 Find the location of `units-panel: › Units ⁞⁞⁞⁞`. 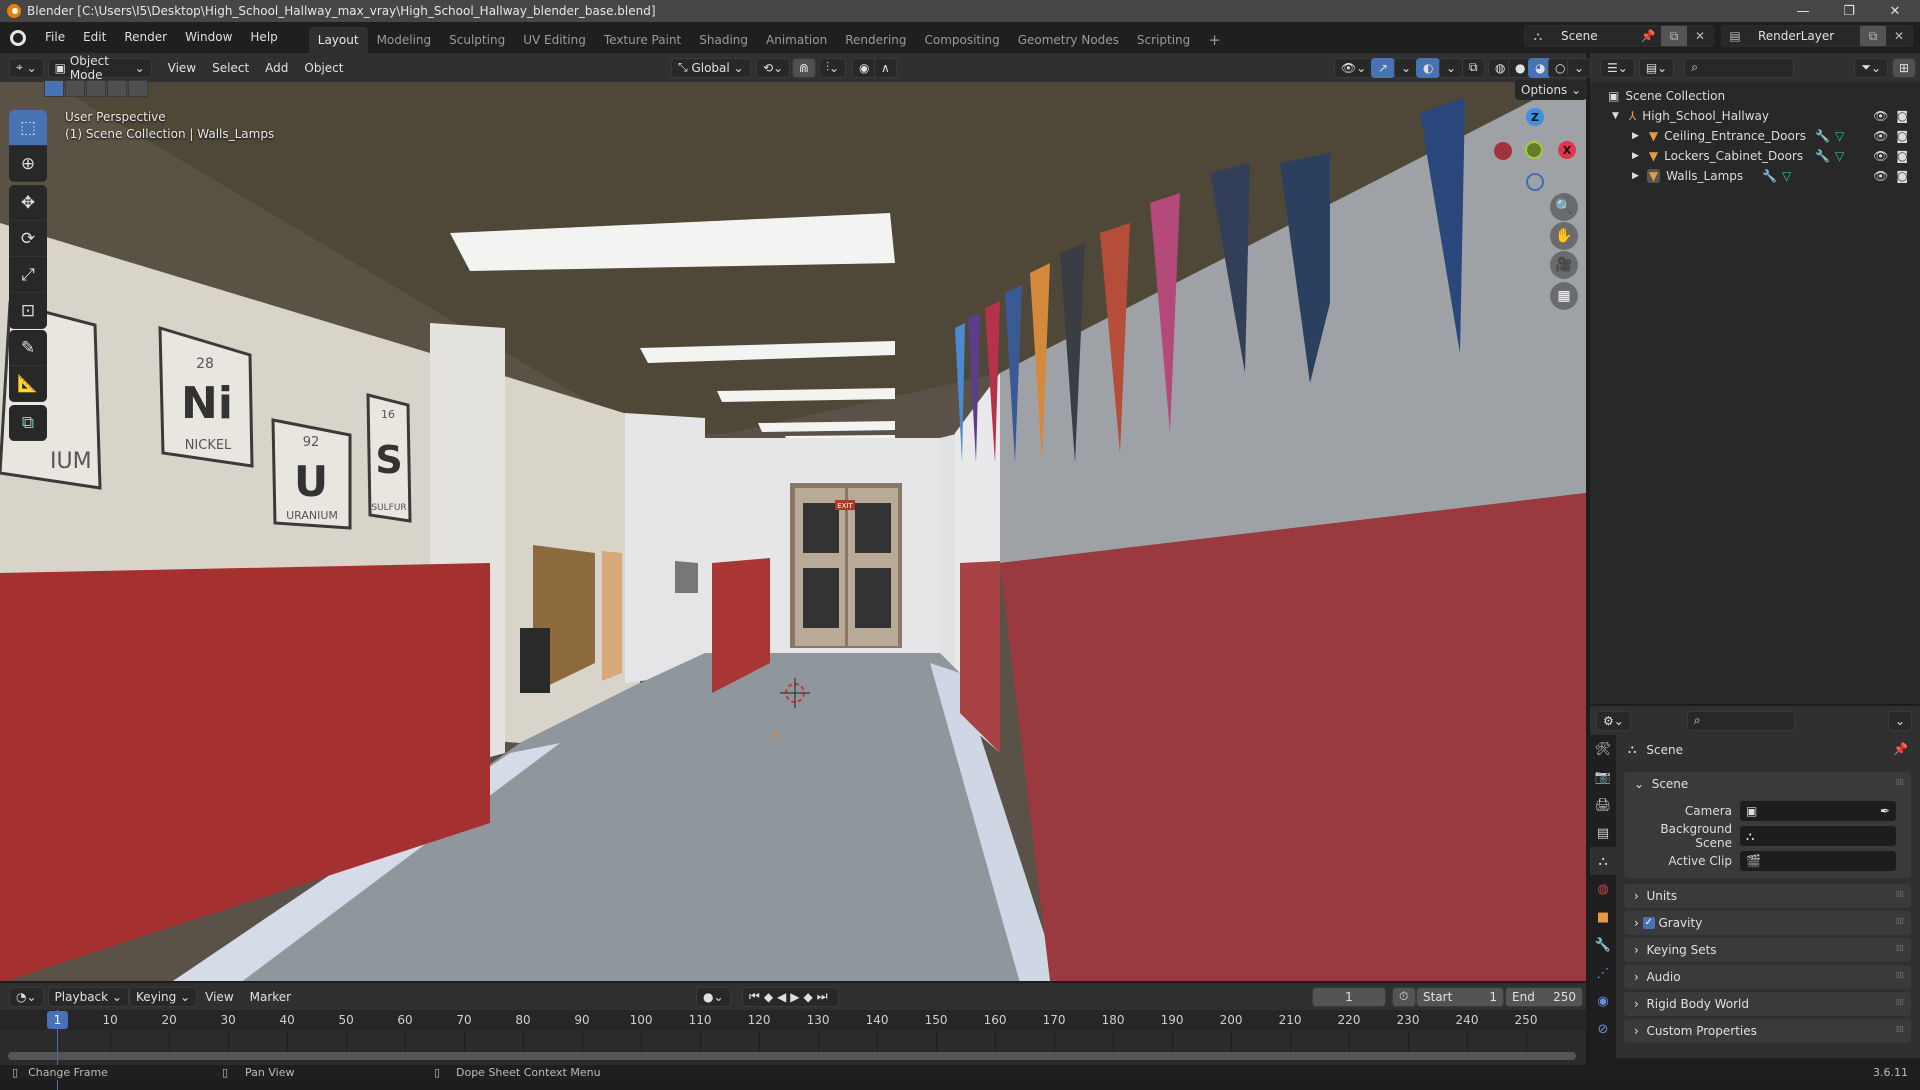

units-panel: › Units ⁞⁞⁞⁞ is located at coordinates (1767, 896).